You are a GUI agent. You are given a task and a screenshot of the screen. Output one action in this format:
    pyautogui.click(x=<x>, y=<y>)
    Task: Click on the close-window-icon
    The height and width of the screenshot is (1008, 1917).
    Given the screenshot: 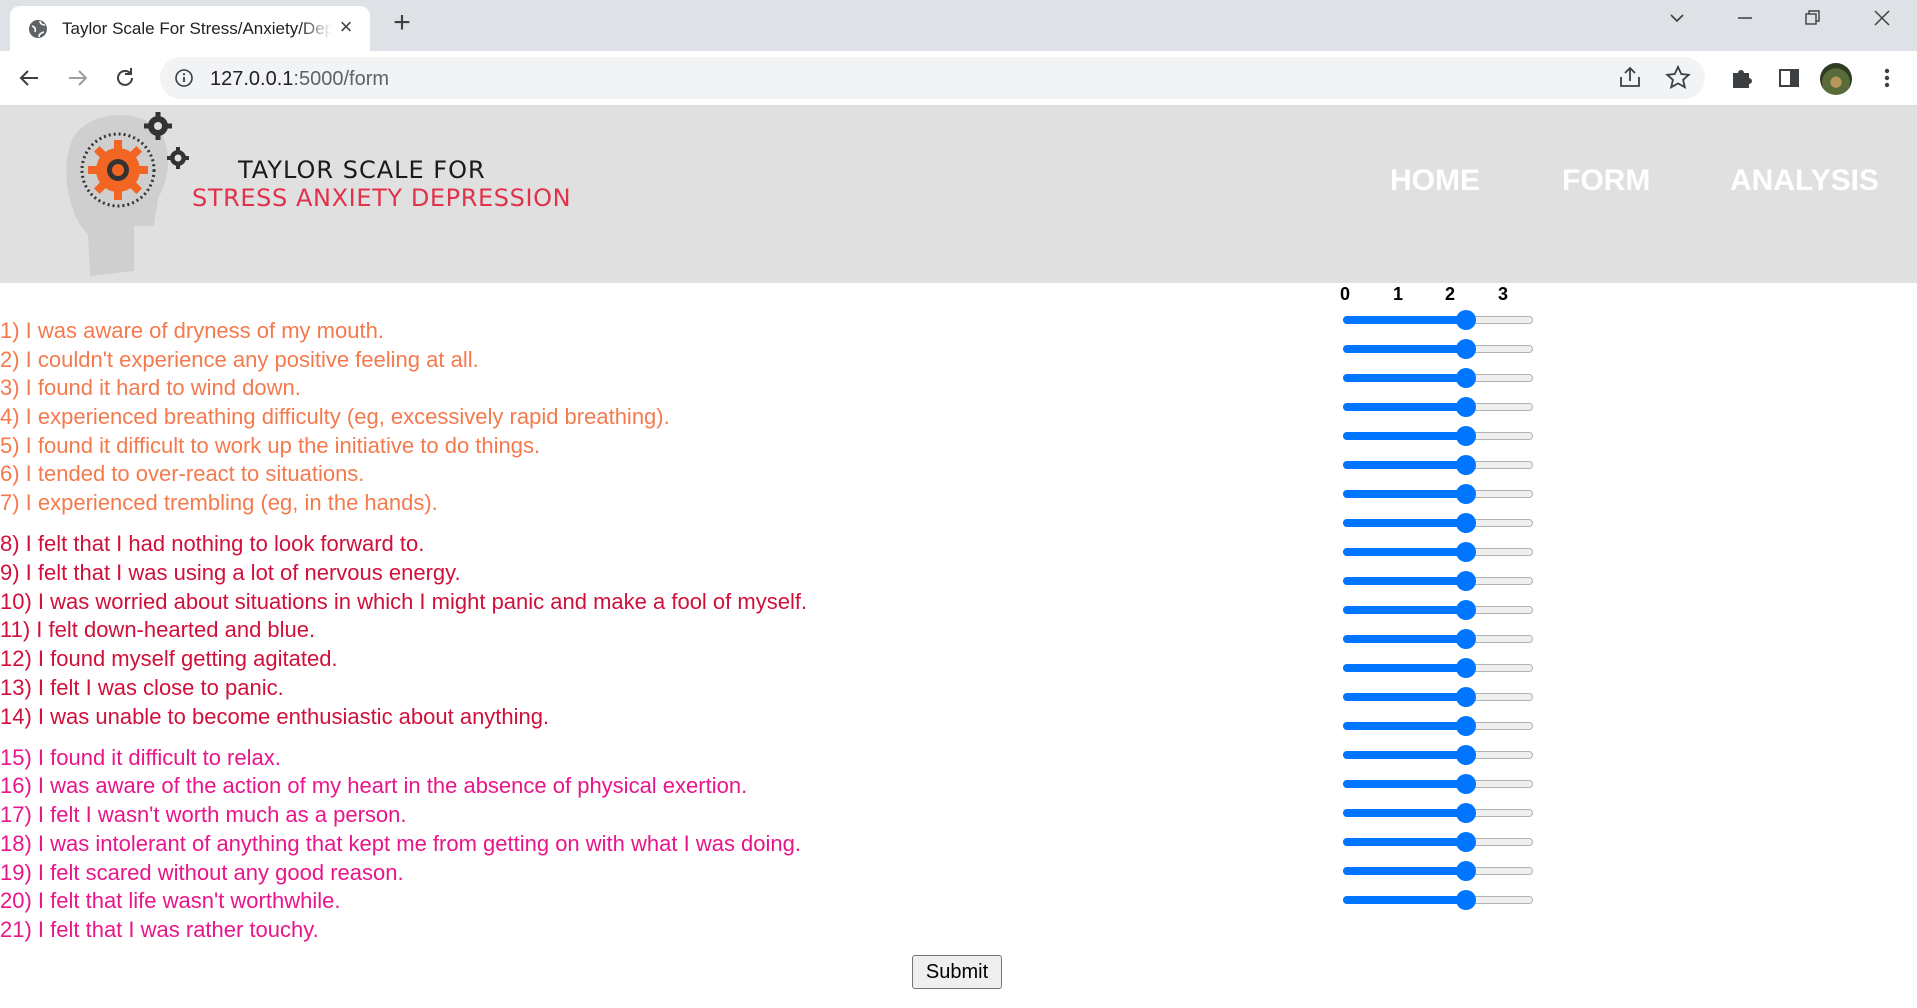 What is the action you would take?
    pyautogui.click(x=1882, y=21)
    